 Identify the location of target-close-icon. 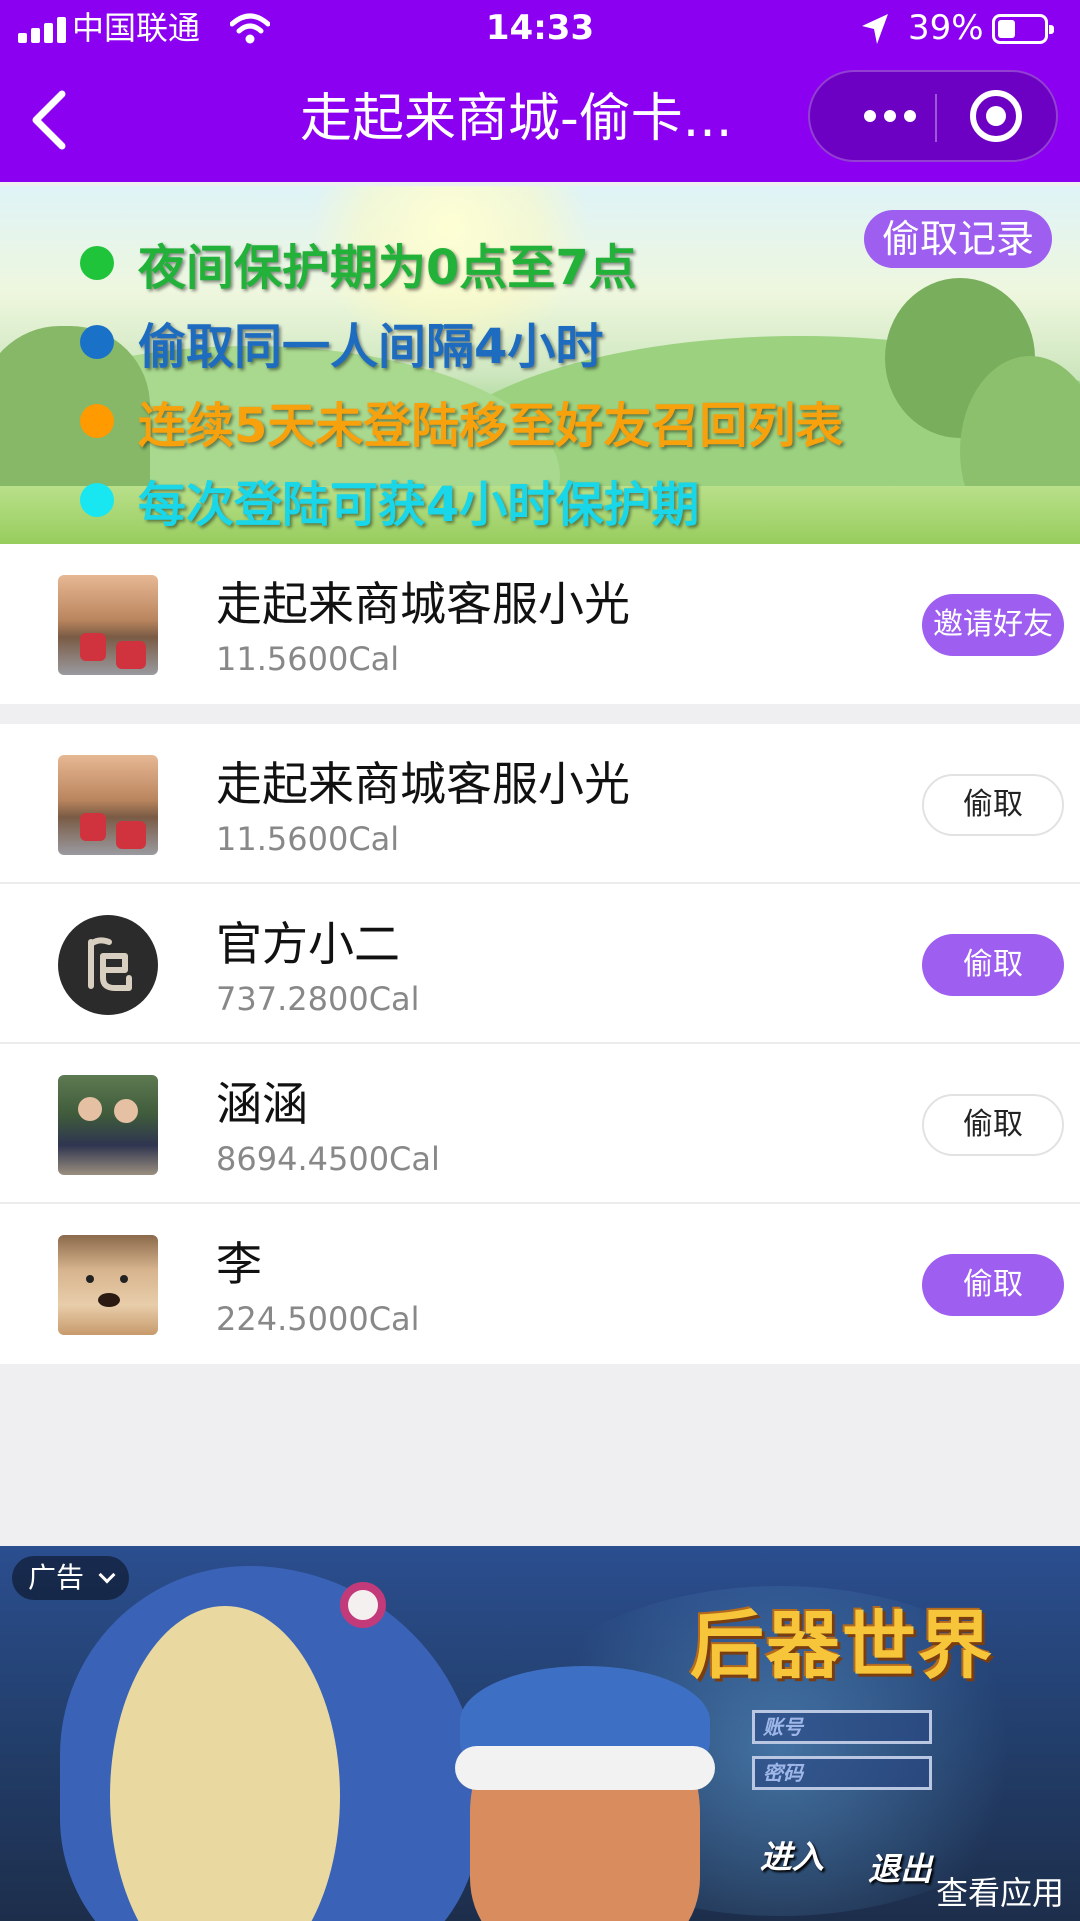
(996, 116).